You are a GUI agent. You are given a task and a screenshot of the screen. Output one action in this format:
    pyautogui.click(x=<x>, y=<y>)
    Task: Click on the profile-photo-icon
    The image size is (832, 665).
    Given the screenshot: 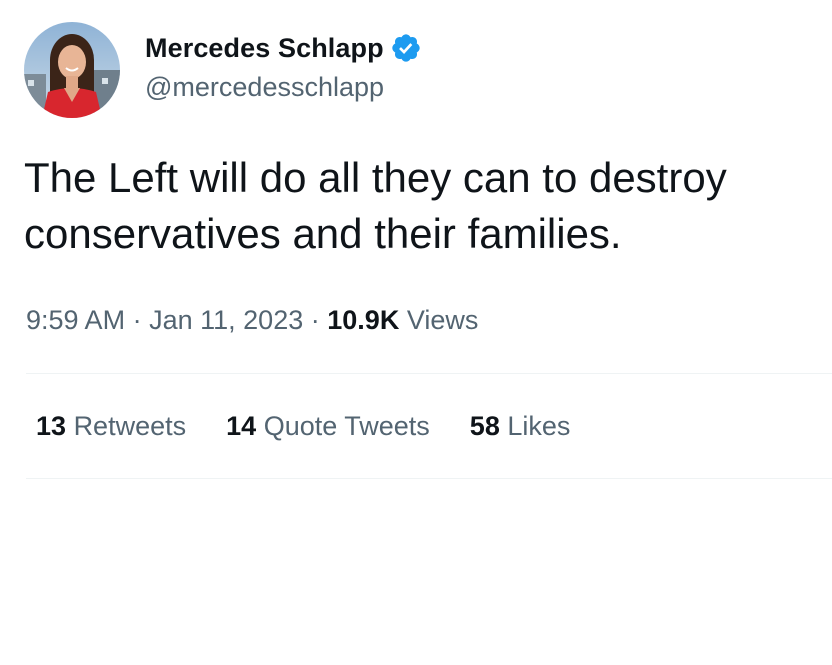 What is the action you would take?
    pyautogui.click(x=72, y=70)
    